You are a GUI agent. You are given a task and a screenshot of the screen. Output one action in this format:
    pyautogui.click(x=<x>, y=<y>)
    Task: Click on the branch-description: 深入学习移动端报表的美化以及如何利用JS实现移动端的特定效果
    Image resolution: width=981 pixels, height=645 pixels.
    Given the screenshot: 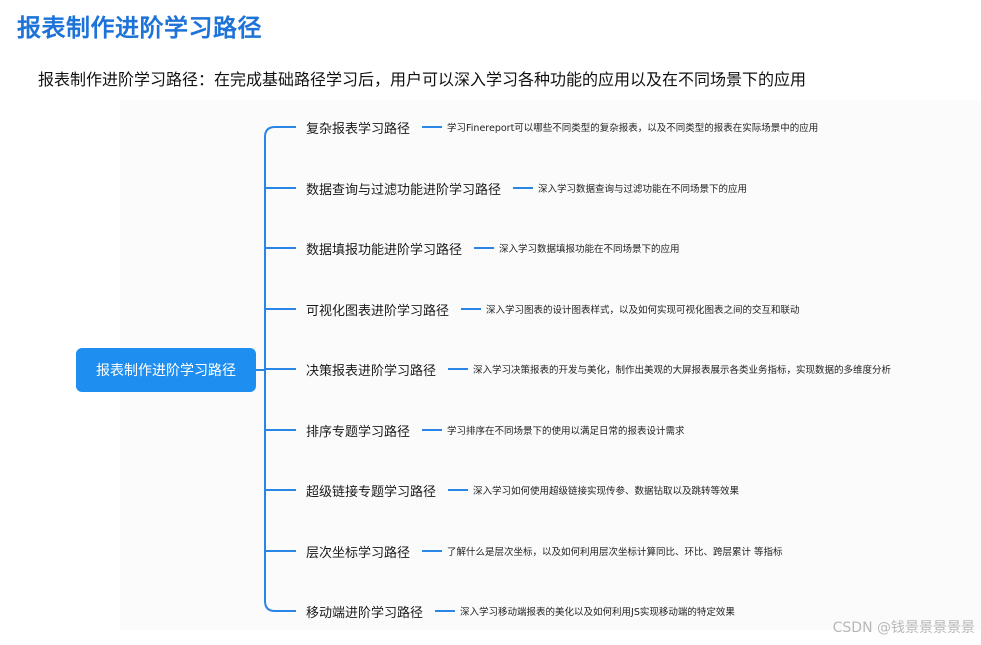 What is the action you would take?
    pyautogui.click(x=597, y=612)
    